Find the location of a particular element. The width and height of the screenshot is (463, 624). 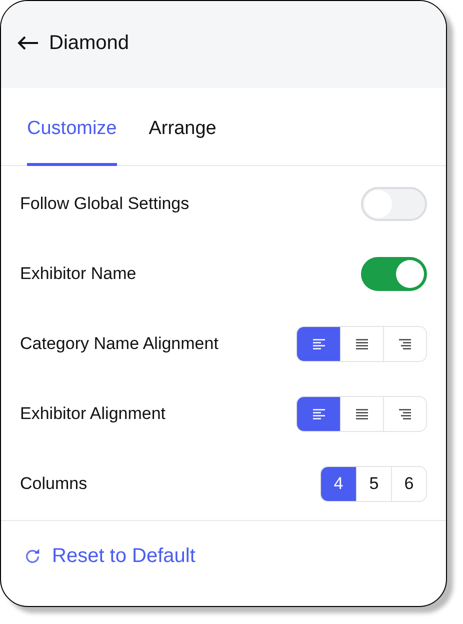

setting-label: Category Name Alignment is located at coordinates (119, 344).